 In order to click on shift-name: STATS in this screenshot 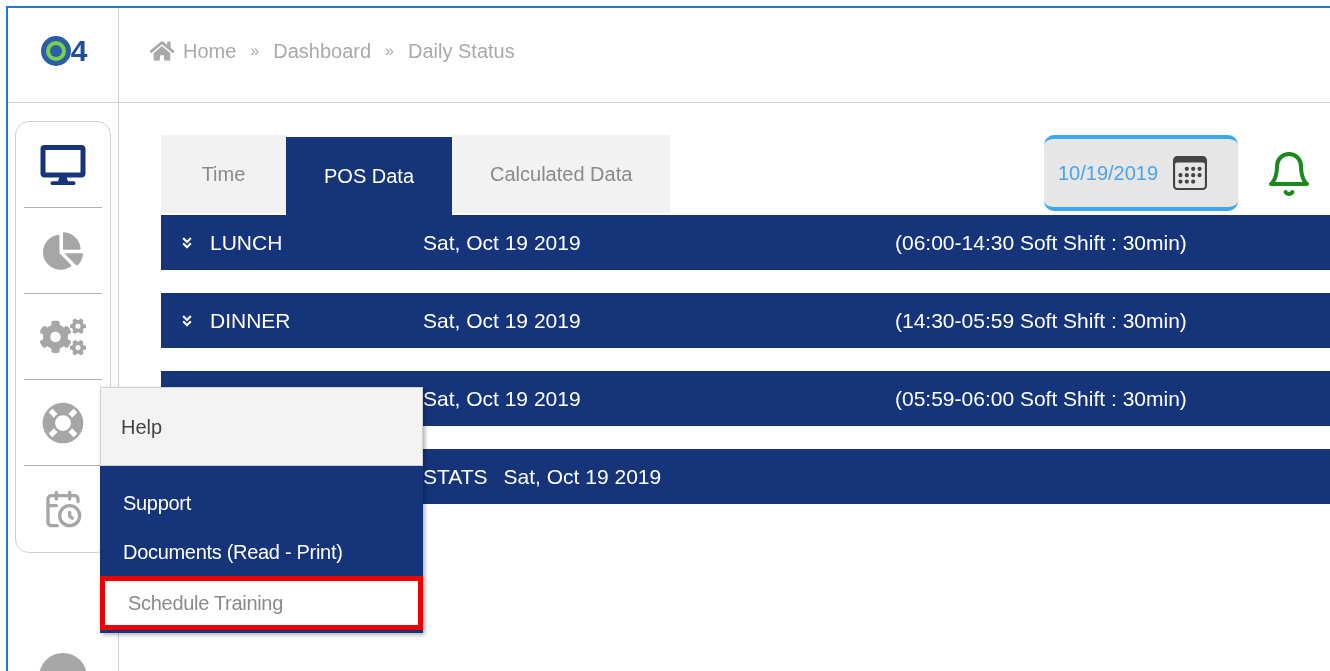, I will do `click(455, 476)`.